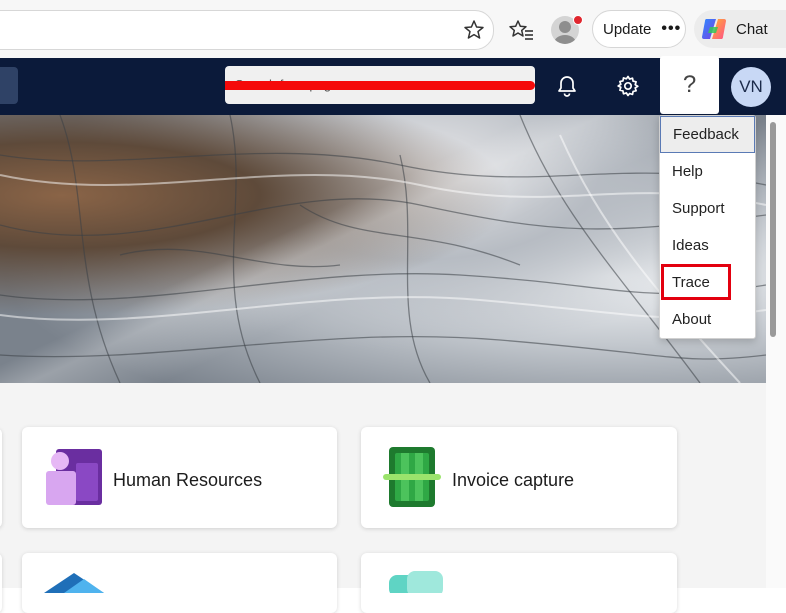  I want to click on help-button: ?, so click(689, 85).